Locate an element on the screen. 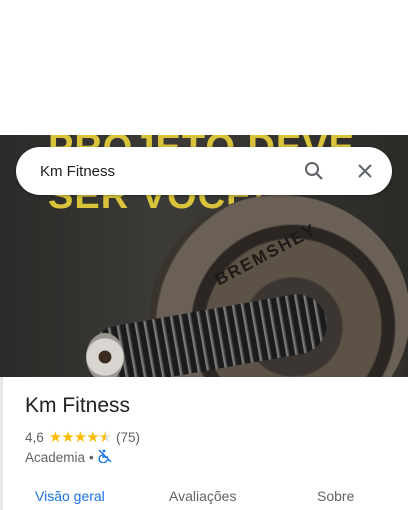 This screenshot has width=408, height=510. close-icon is located at coordinates (365, 171).